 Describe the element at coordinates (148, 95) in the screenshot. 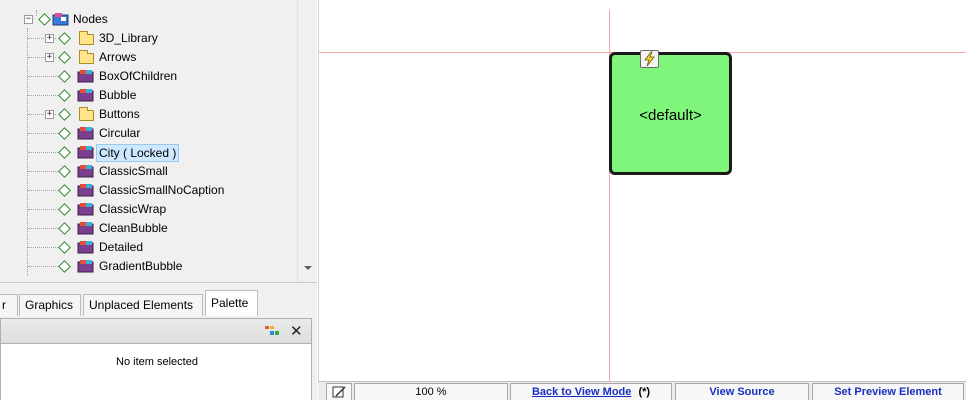

I see `tree-item-bubble: Bubble` at that location.